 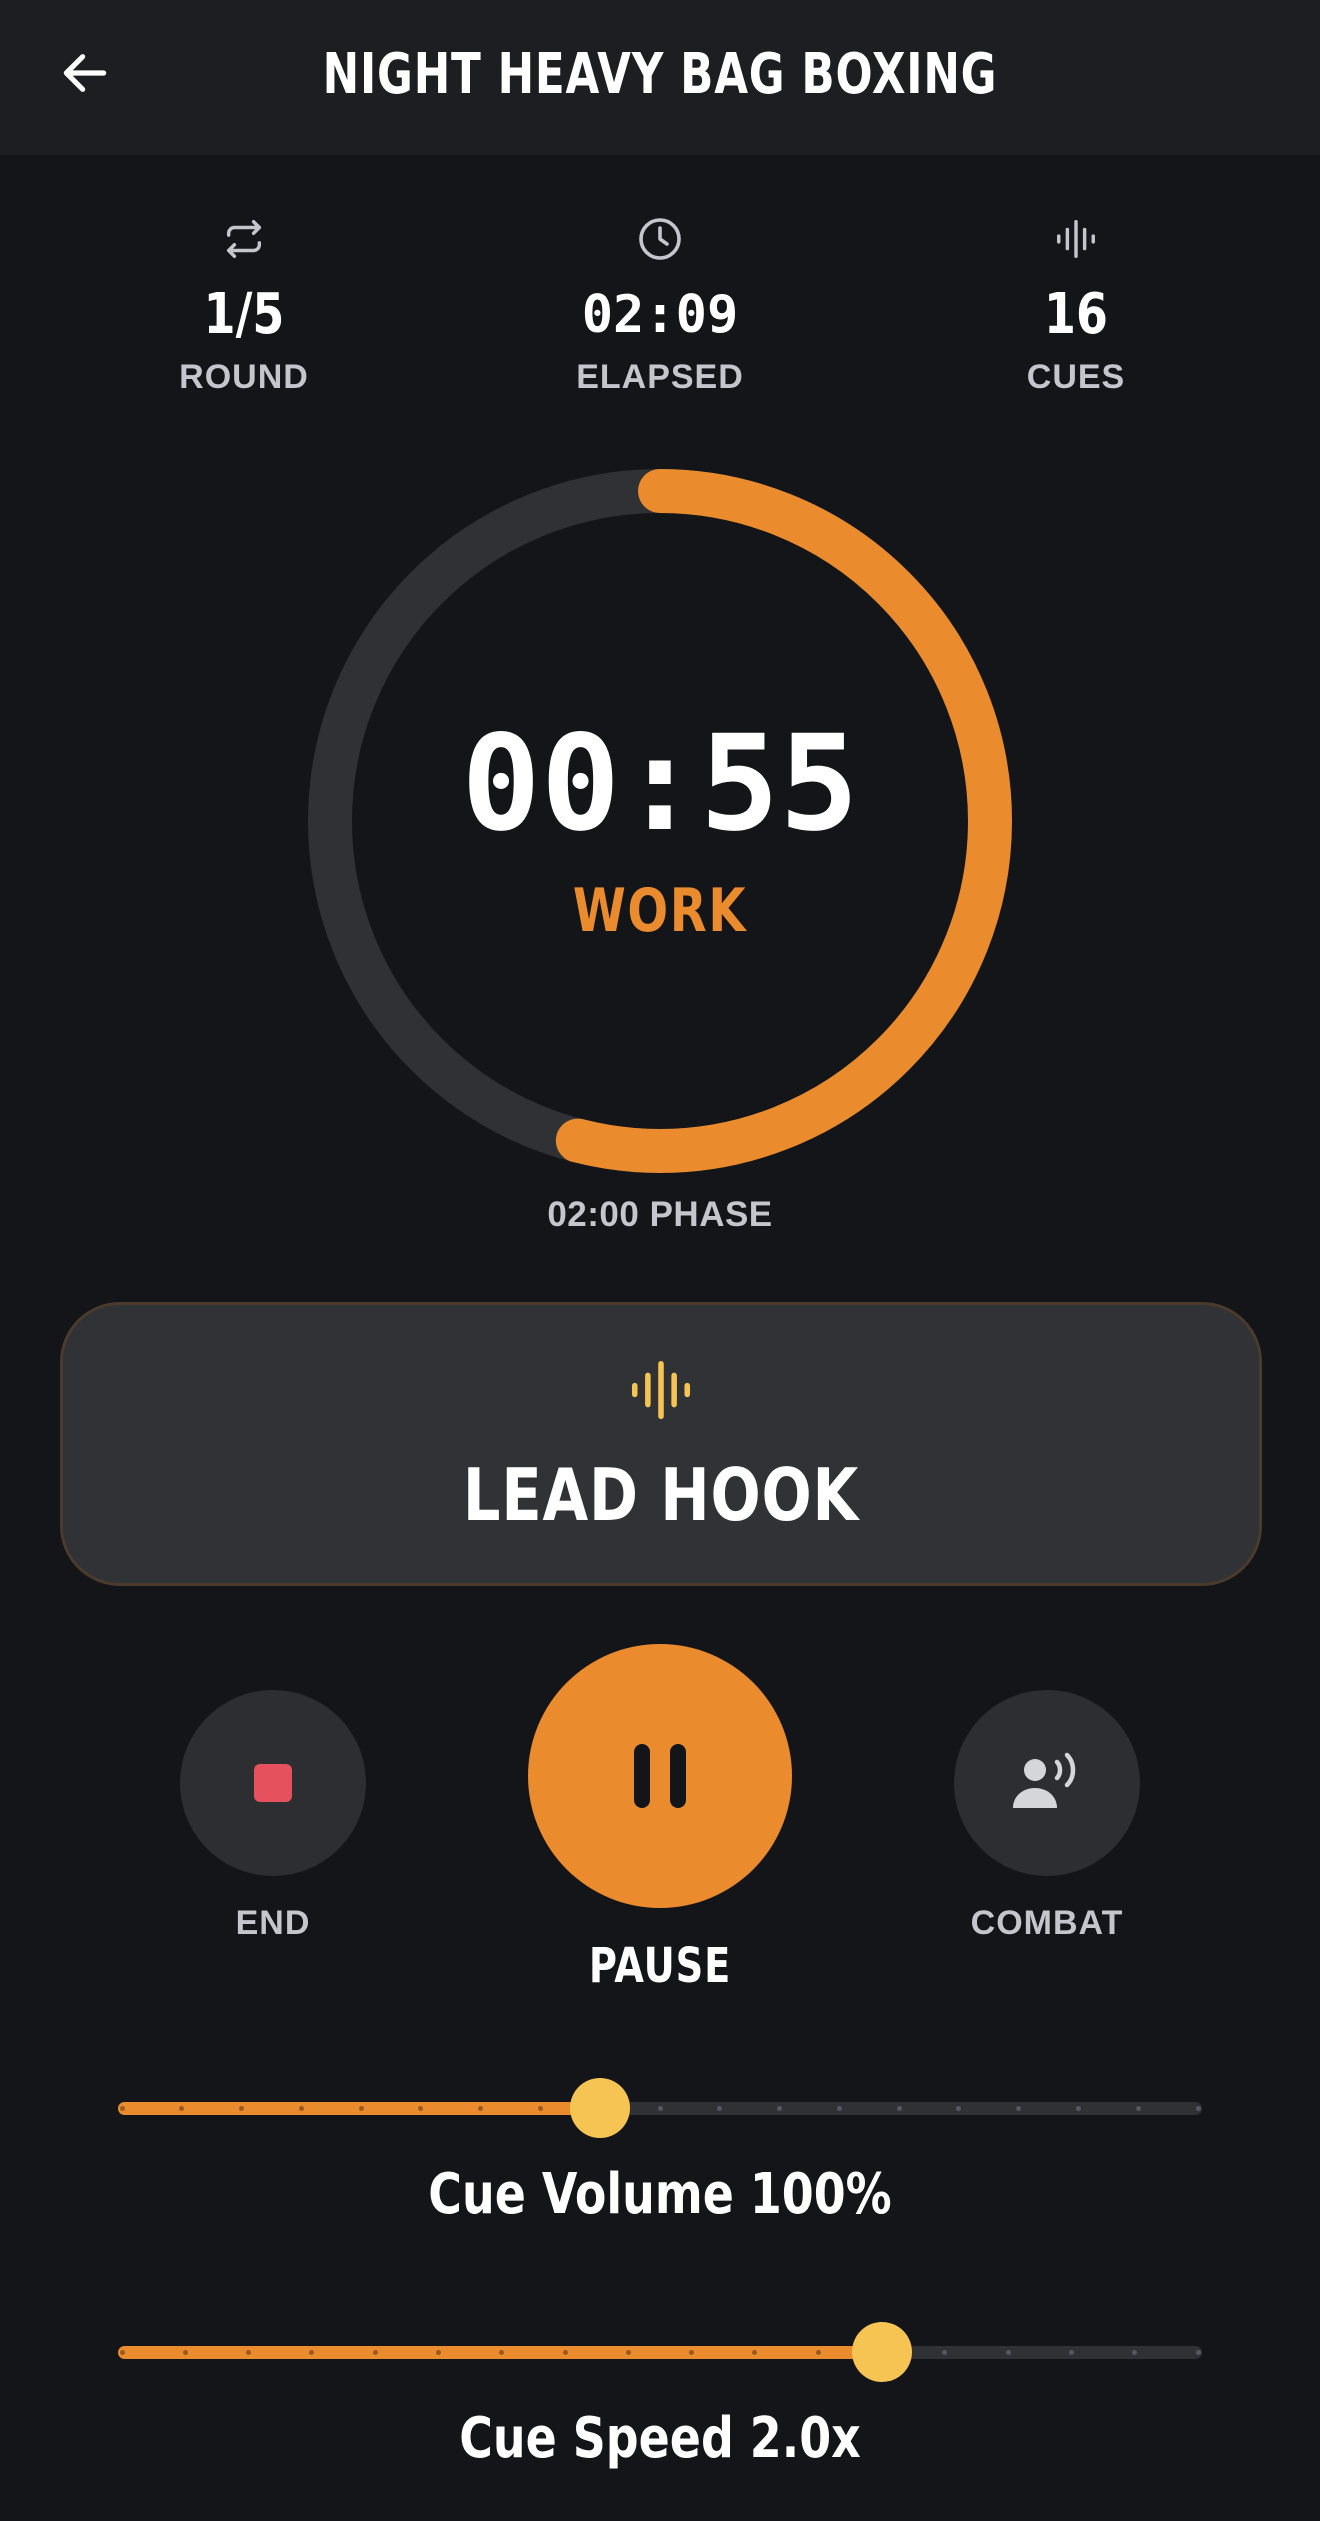 I want to click on clock-icon, so click(x=660, y=239).